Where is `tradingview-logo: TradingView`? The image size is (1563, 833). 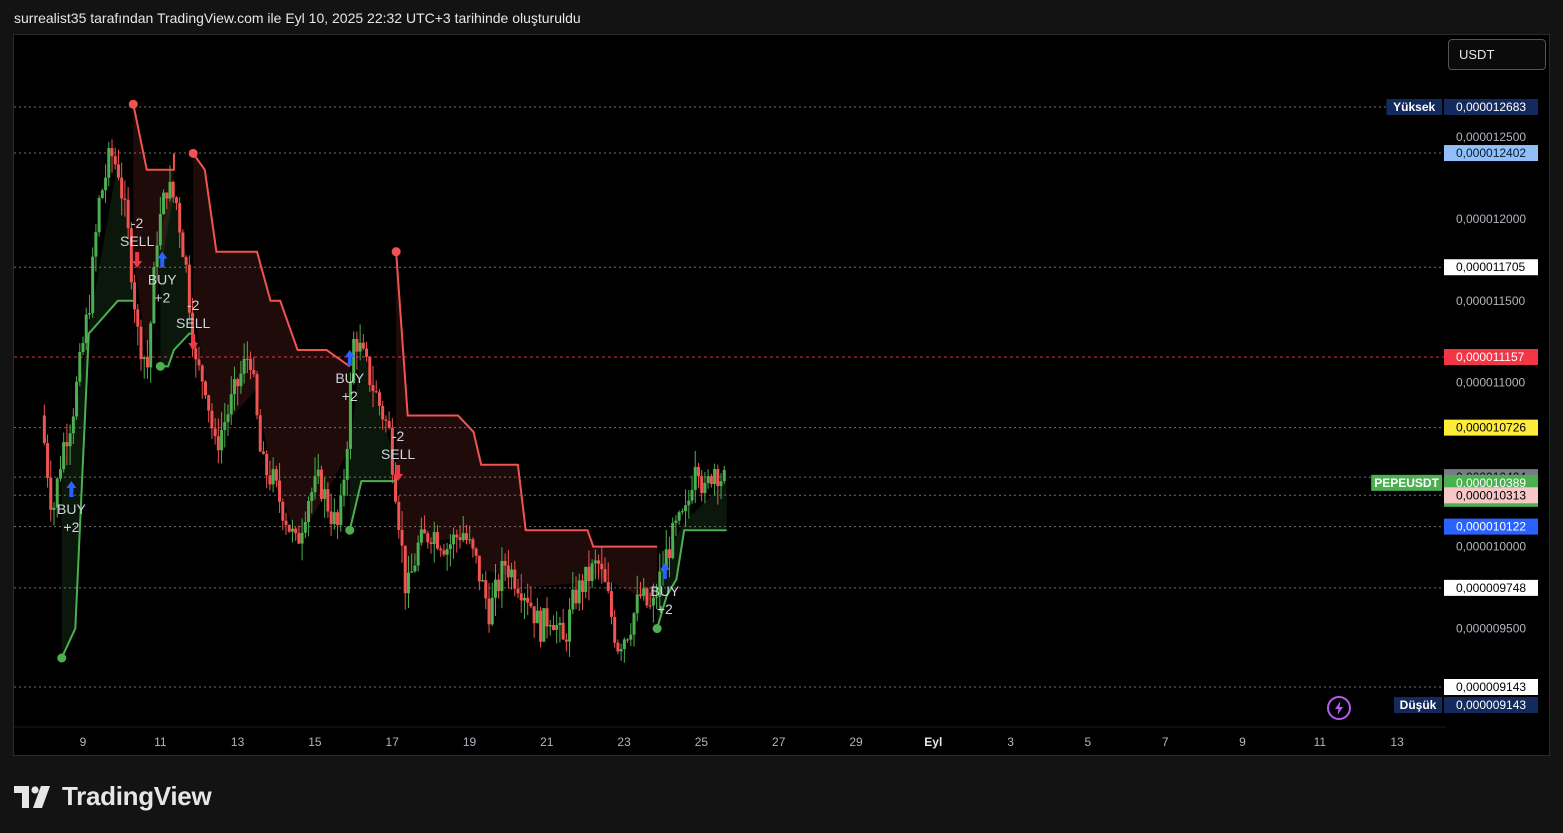
tradingview-logo: TradingView is located at coordinates (113, 796).